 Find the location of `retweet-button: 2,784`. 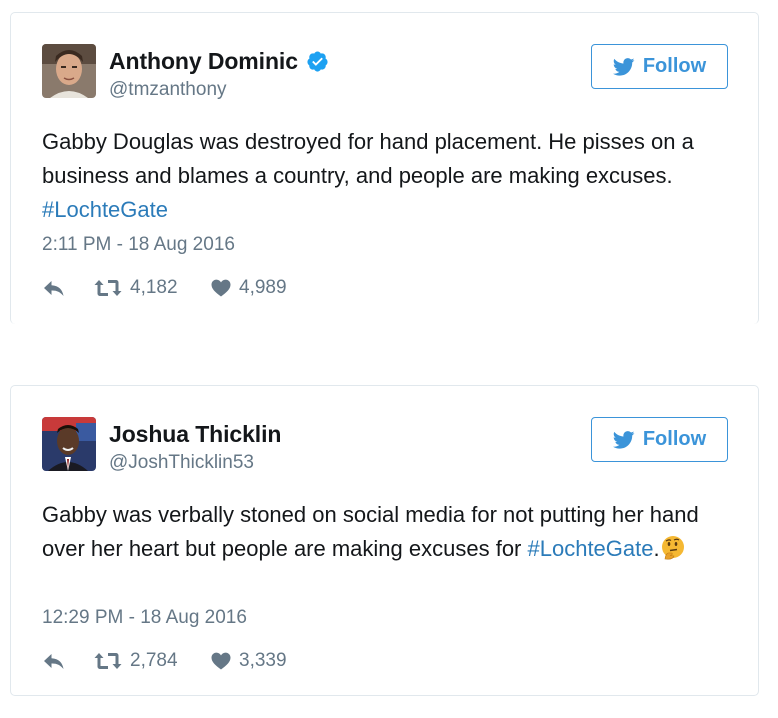

retweet-button: 2,784 is located at coordinates (152, 661).